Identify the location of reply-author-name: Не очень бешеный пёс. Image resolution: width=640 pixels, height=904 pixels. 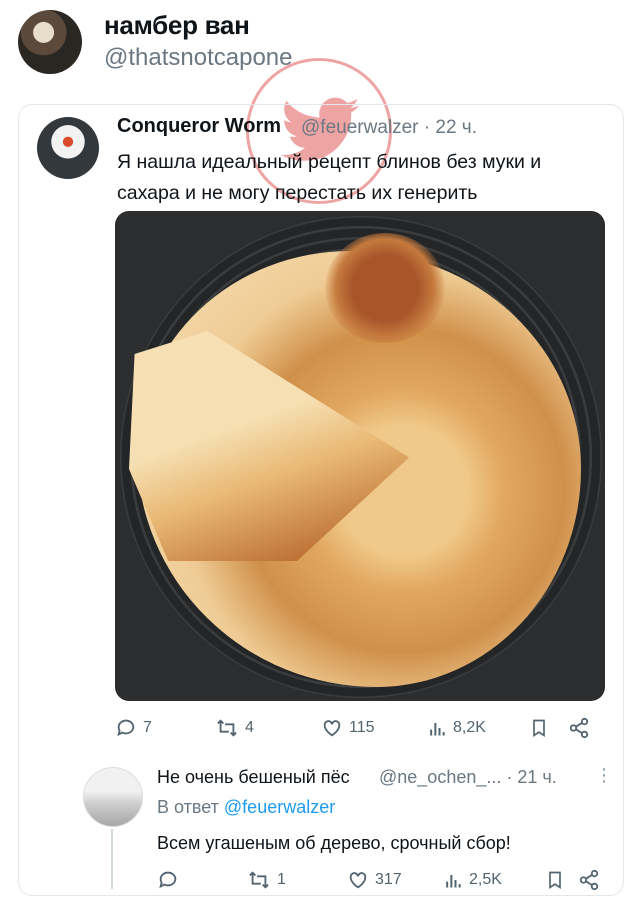
(253, 777).